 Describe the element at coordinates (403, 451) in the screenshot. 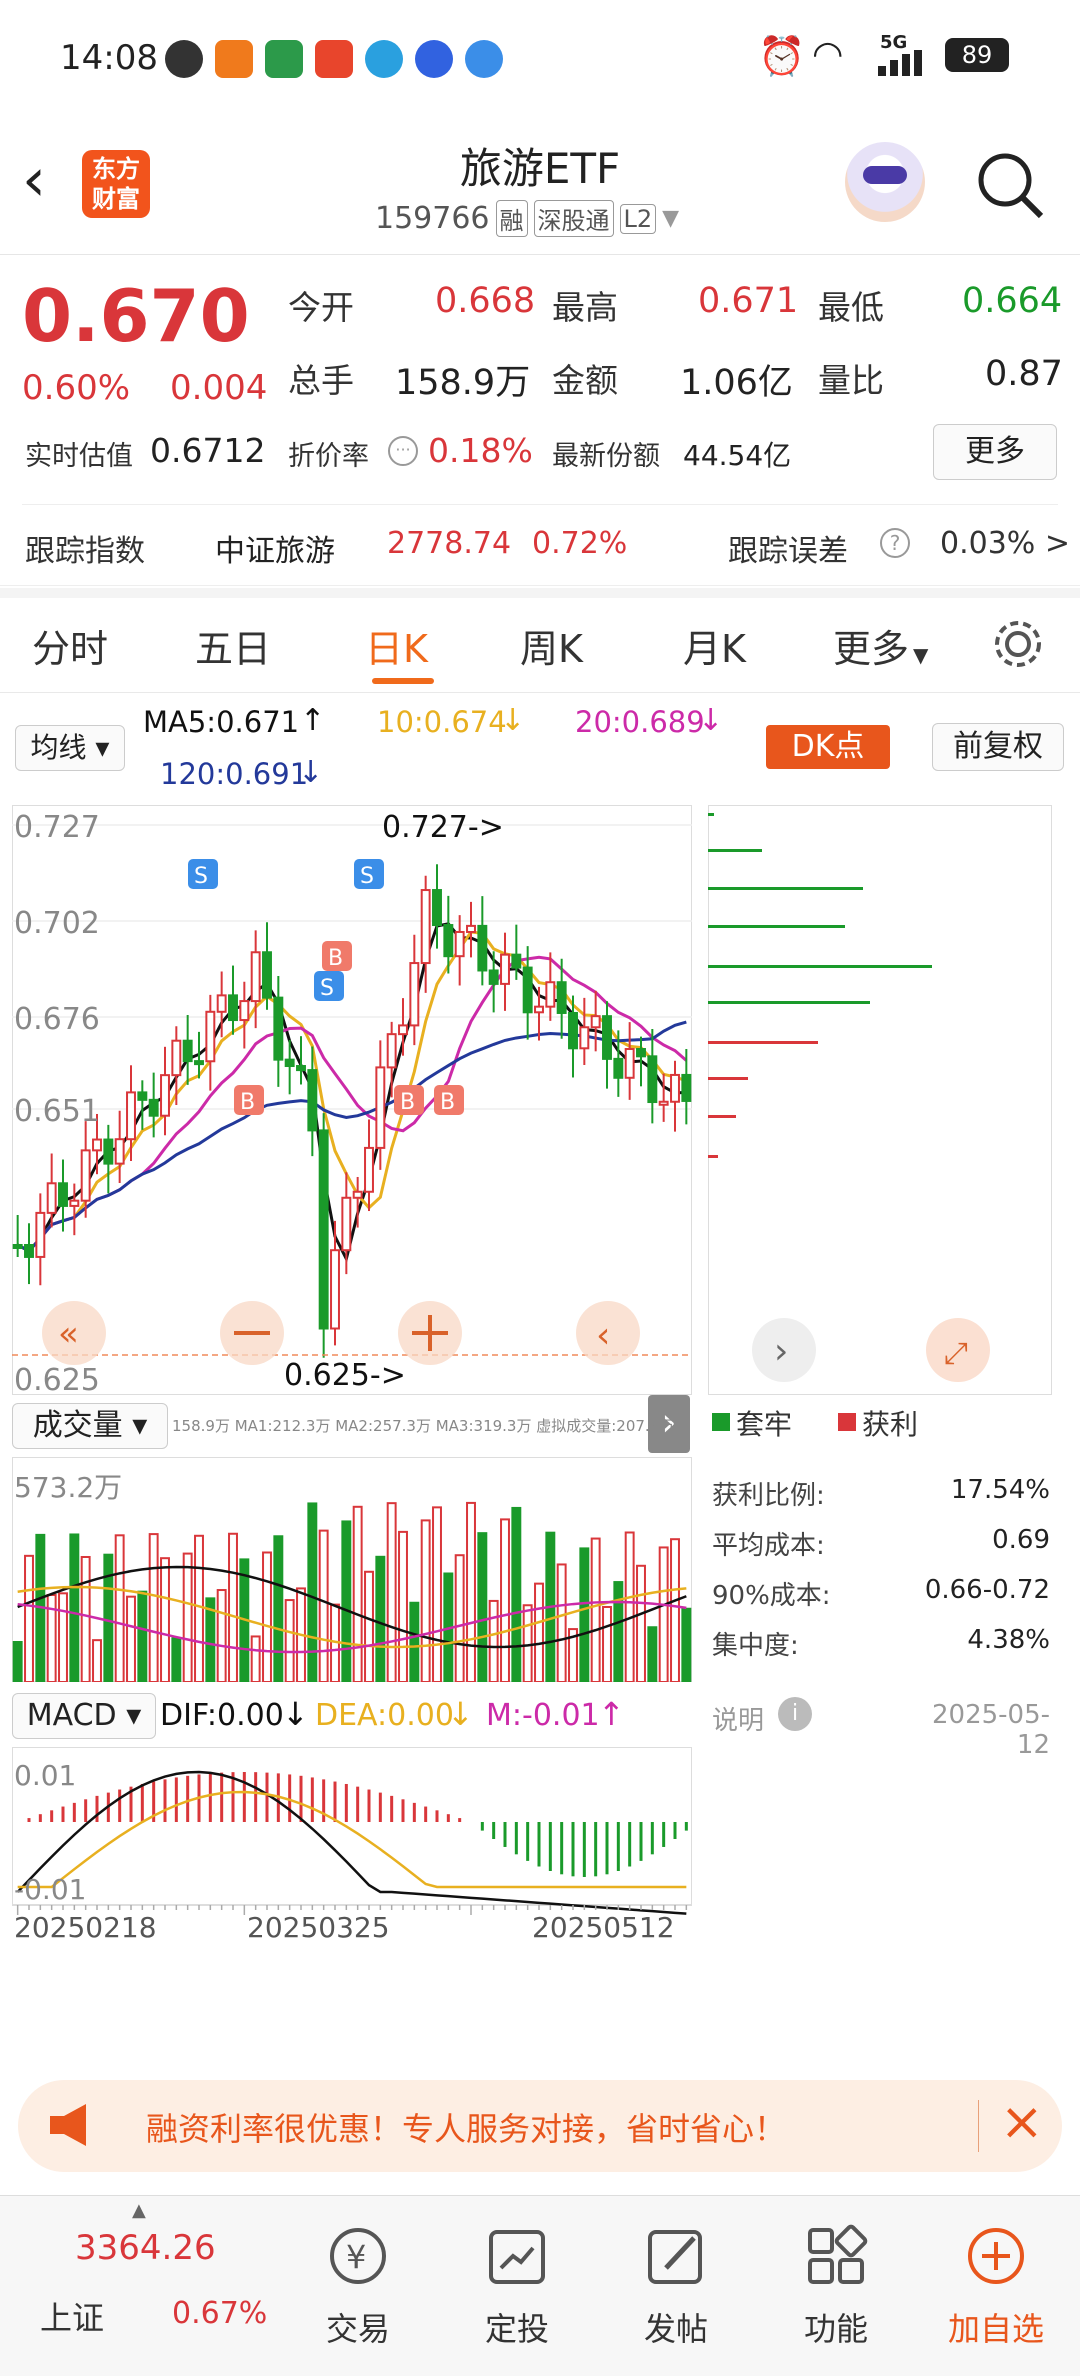

I see `info-dots-icon: ···` at that location.